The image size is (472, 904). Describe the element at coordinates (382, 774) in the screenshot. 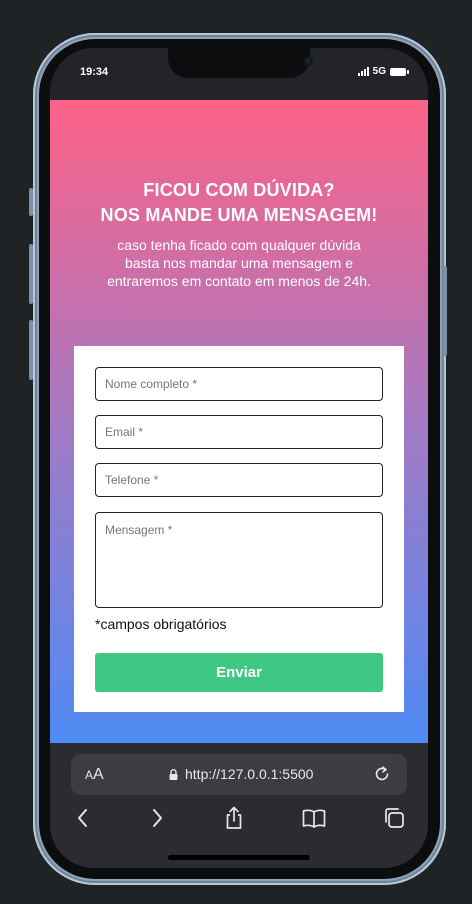

I see `reload-icon` at that location.